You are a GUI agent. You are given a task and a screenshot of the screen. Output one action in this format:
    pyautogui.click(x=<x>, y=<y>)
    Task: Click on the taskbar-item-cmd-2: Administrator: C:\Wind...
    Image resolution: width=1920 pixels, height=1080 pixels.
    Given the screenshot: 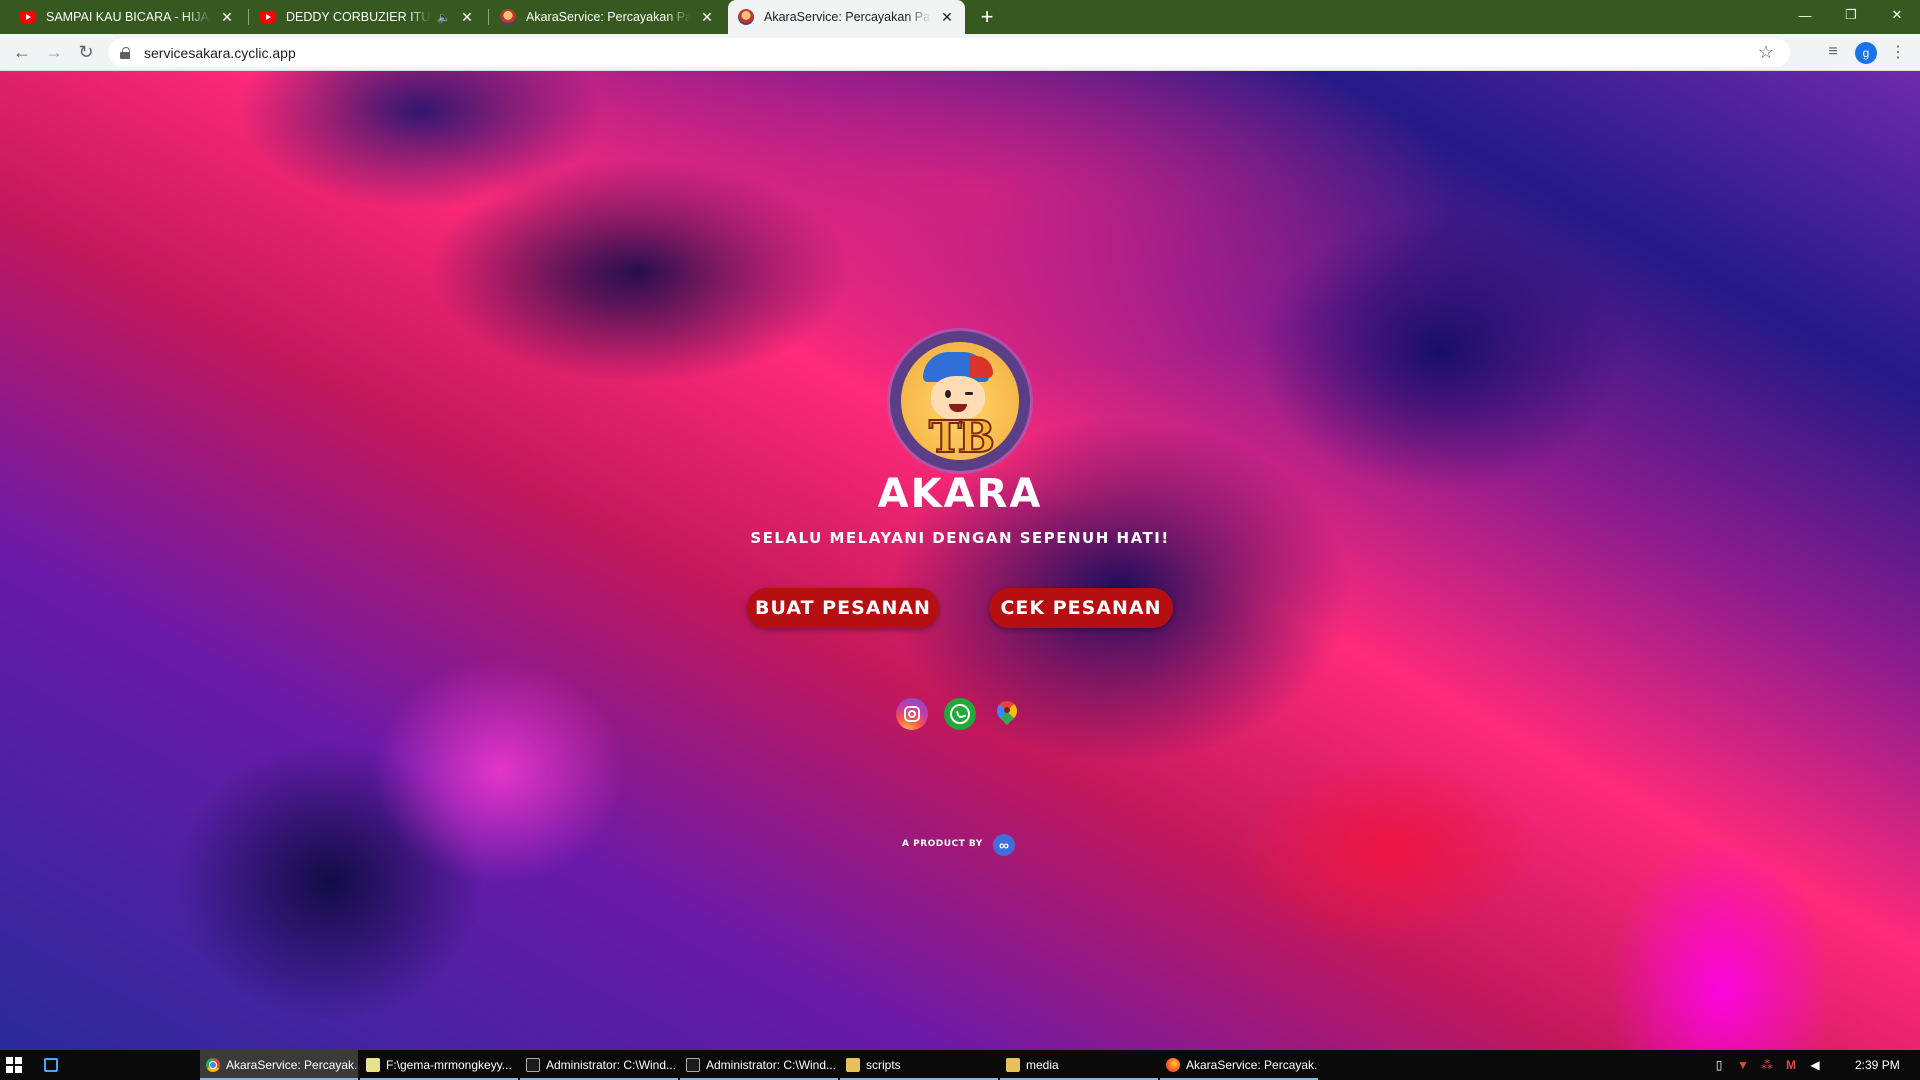 What is the action you would take?
    pyautogui.click(x=759, y=1065)
    